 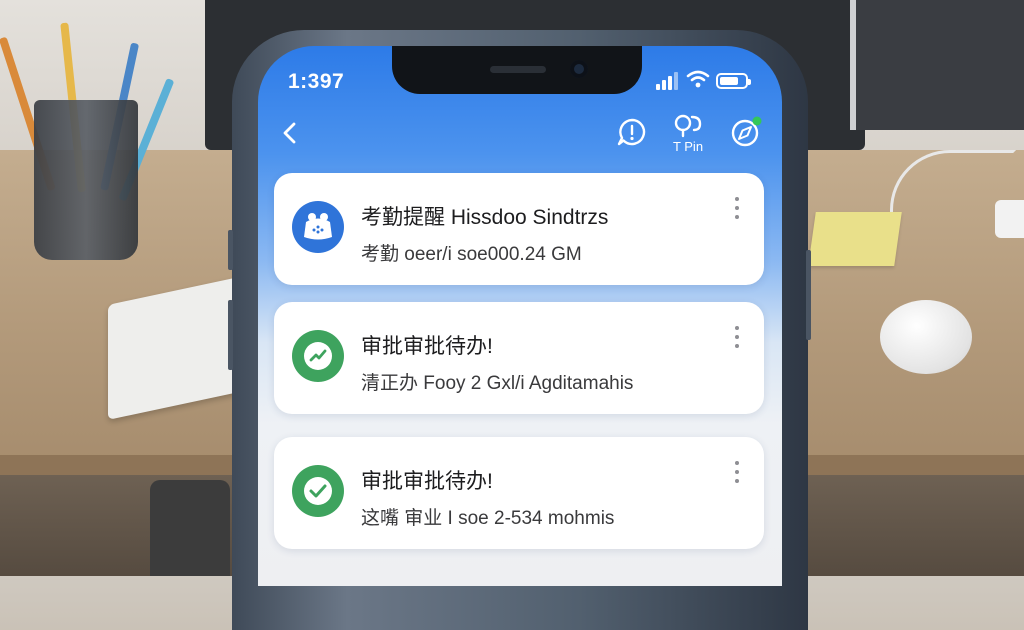 I want to click on notch, so click(x=517, y=70).